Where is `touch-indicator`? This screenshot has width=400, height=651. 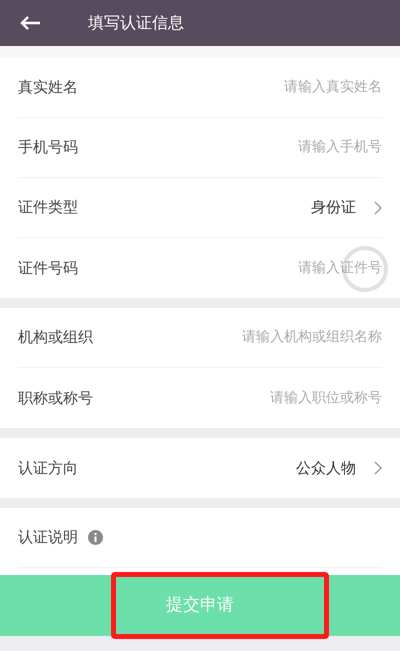 touch-indicator is located at coordinates (365, 269).